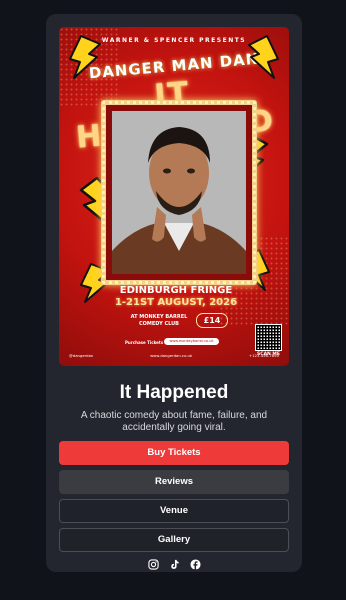  Describe the element at coordinates (158, 324) in the screenshot. I see `poster-venue-line2: COMEDY CLUB` at that location.